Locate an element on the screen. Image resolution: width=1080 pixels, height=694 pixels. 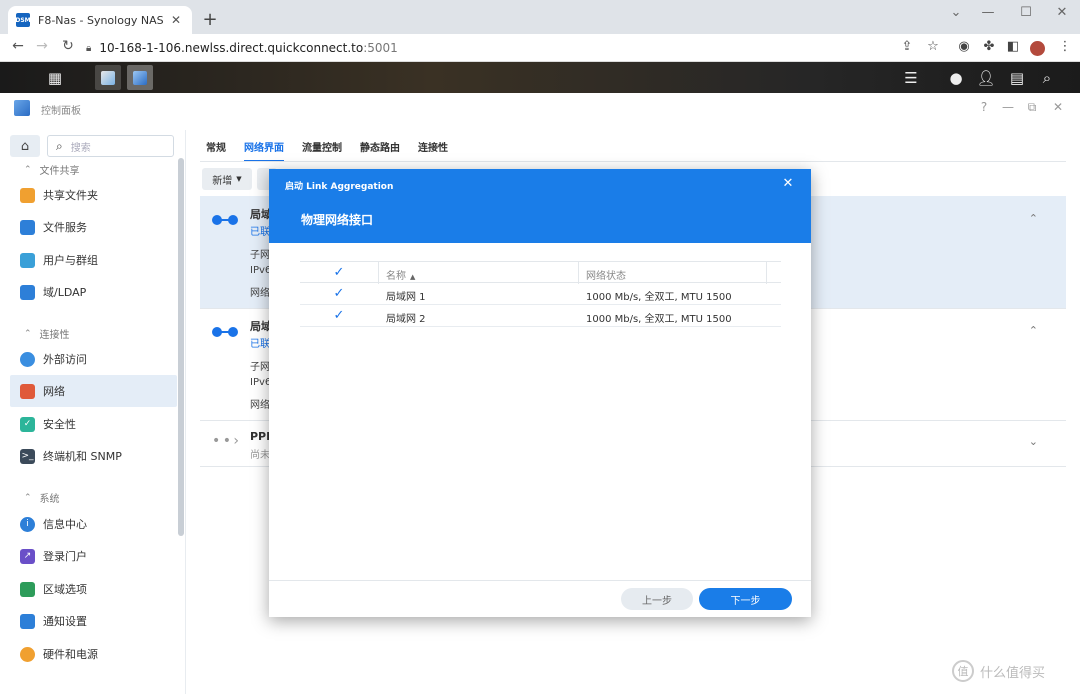
back-icon: ← is located at coordinates (18, 46).